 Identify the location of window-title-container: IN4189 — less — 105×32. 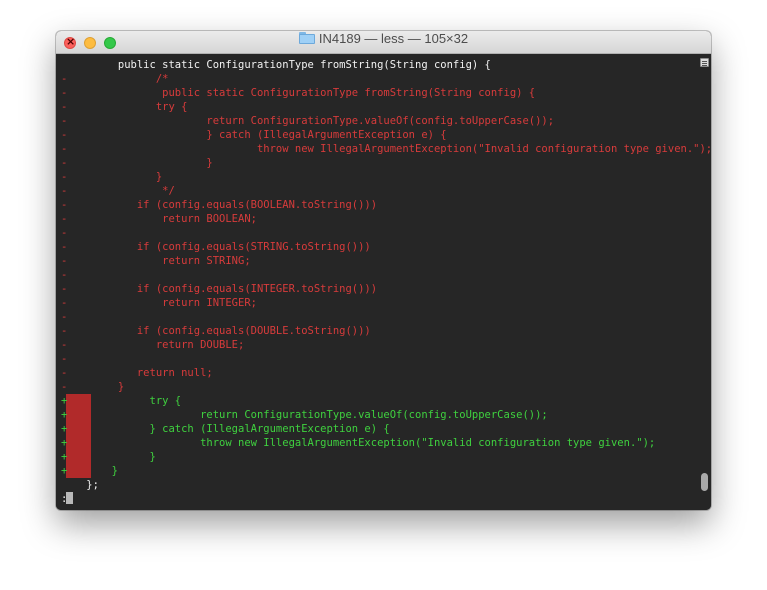
(383, 42).